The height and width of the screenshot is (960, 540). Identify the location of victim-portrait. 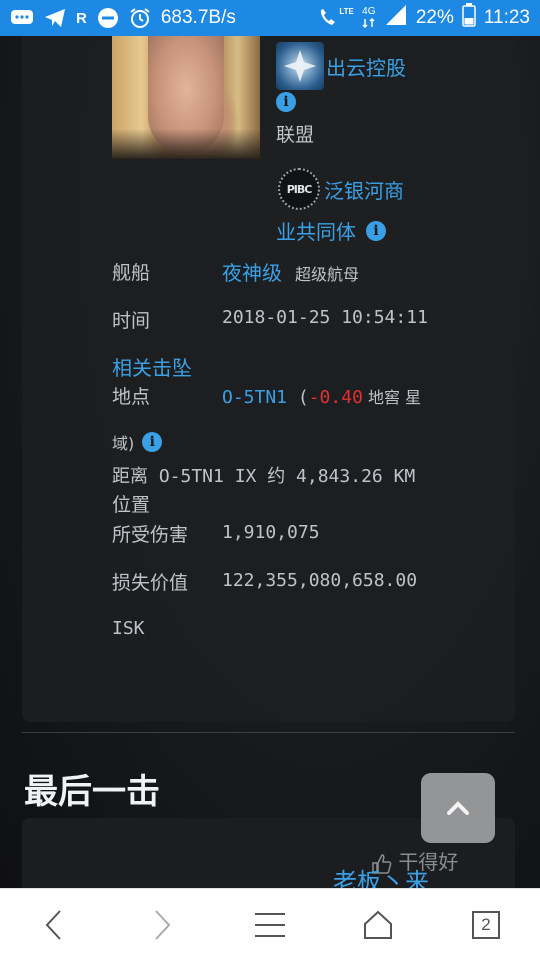
(186, 97).